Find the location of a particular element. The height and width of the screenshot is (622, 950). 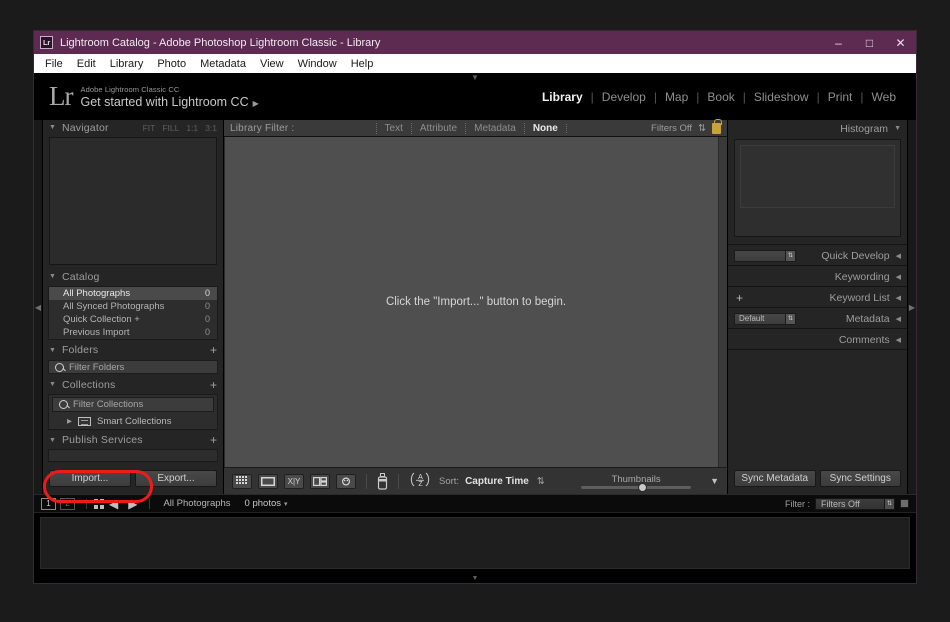

library-filter-attribute: Attribute is located at coordinates (437, 128).